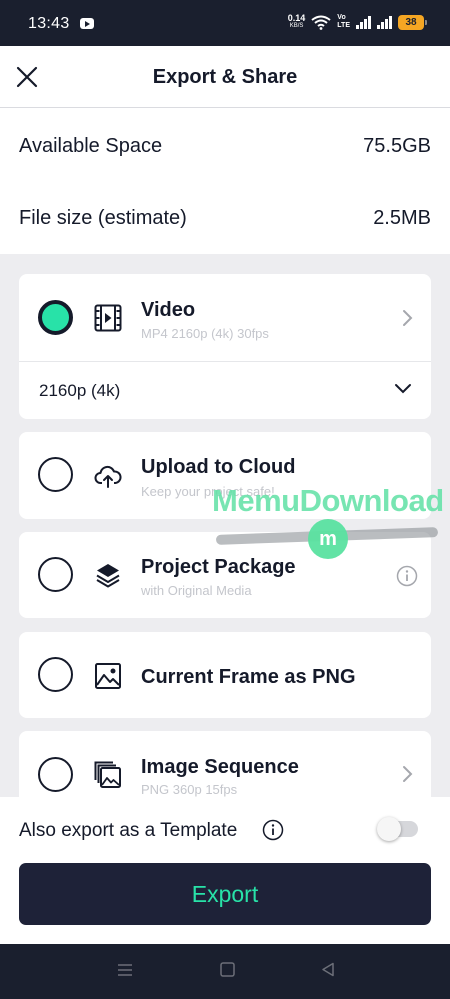 The width and height of the screenshot is (450, 999). What do you see at coordinates (389, 829) in the screenshot?
I see `toggle-knob` at bounding box center [389, 829].